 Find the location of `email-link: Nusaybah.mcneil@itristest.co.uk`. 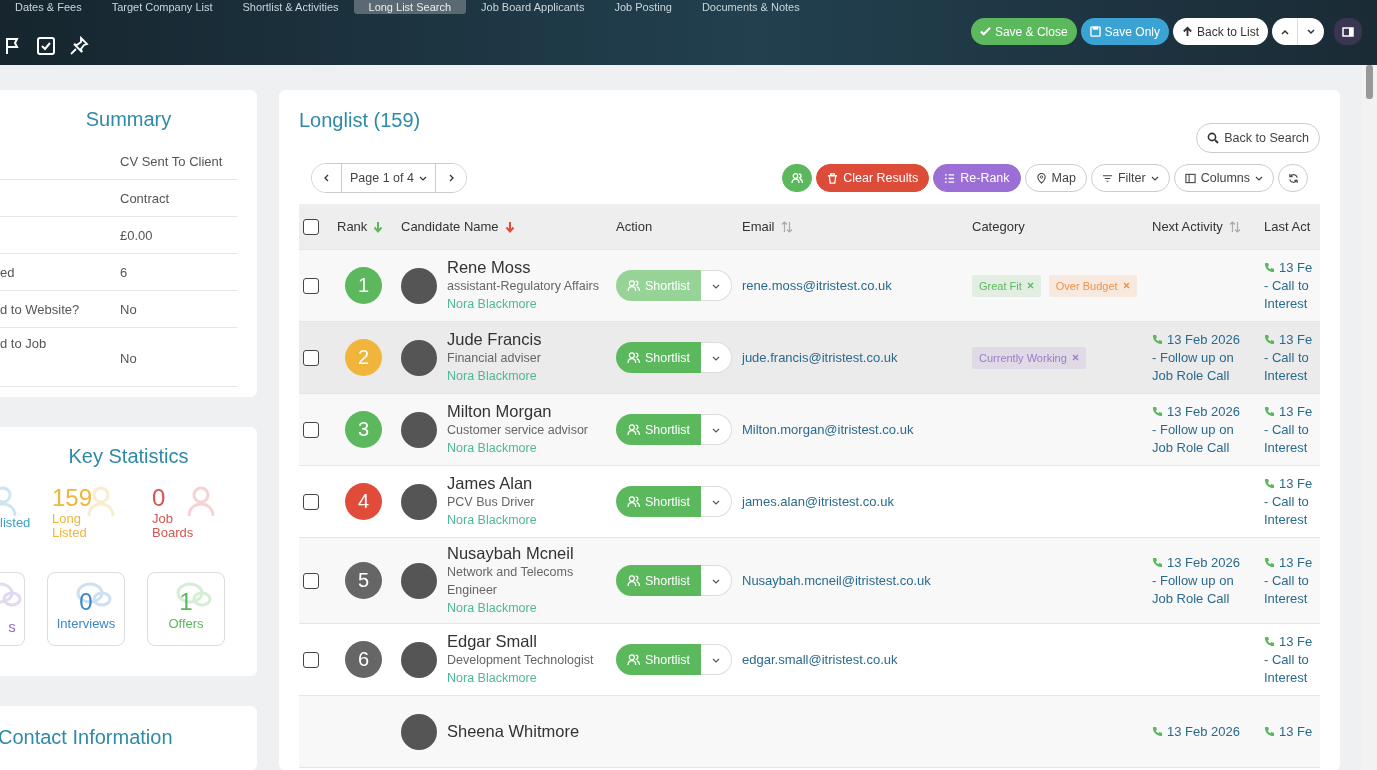

email-link: Nusaybah.mcneil@itristest.co.uk is located at coordinates (836, 580).